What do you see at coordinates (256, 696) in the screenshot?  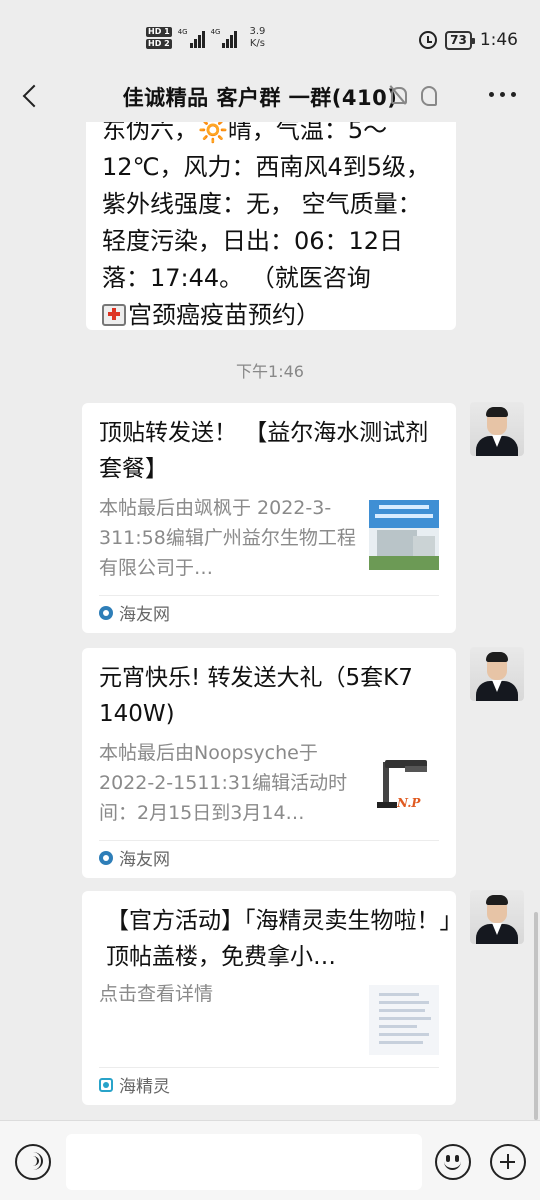 I see `link-card-title: 元宵快乐! 转发送大礼（5套K7 140W)` at bounding box center [256, 696].